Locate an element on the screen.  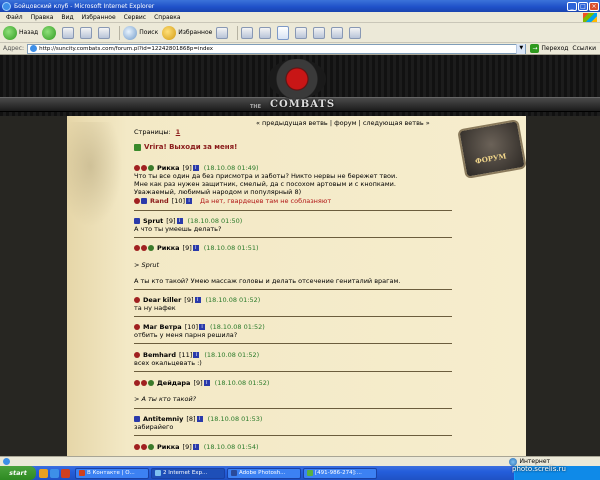
forum-shield-icon is located at coordinates (492, 149).